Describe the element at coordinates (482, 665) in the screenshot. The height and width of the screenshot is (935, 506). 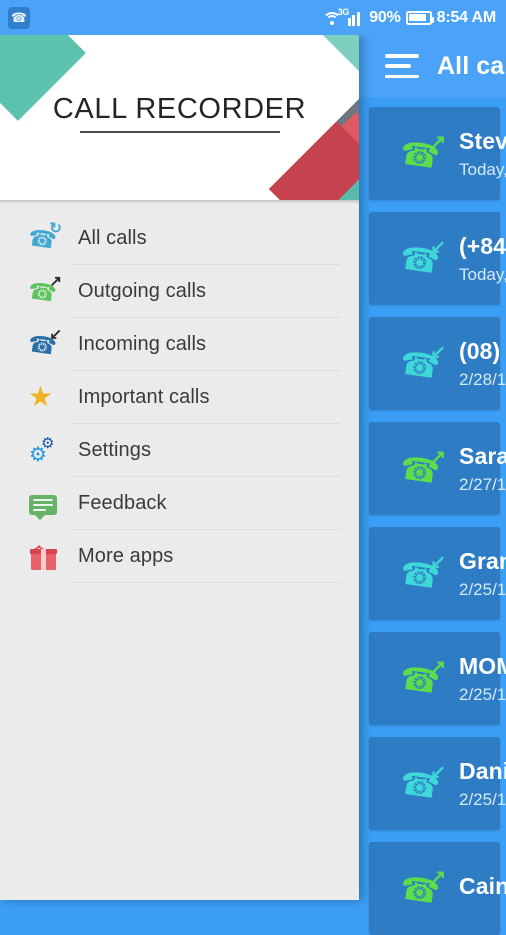
I see `call-item-name: MOM` at that location.